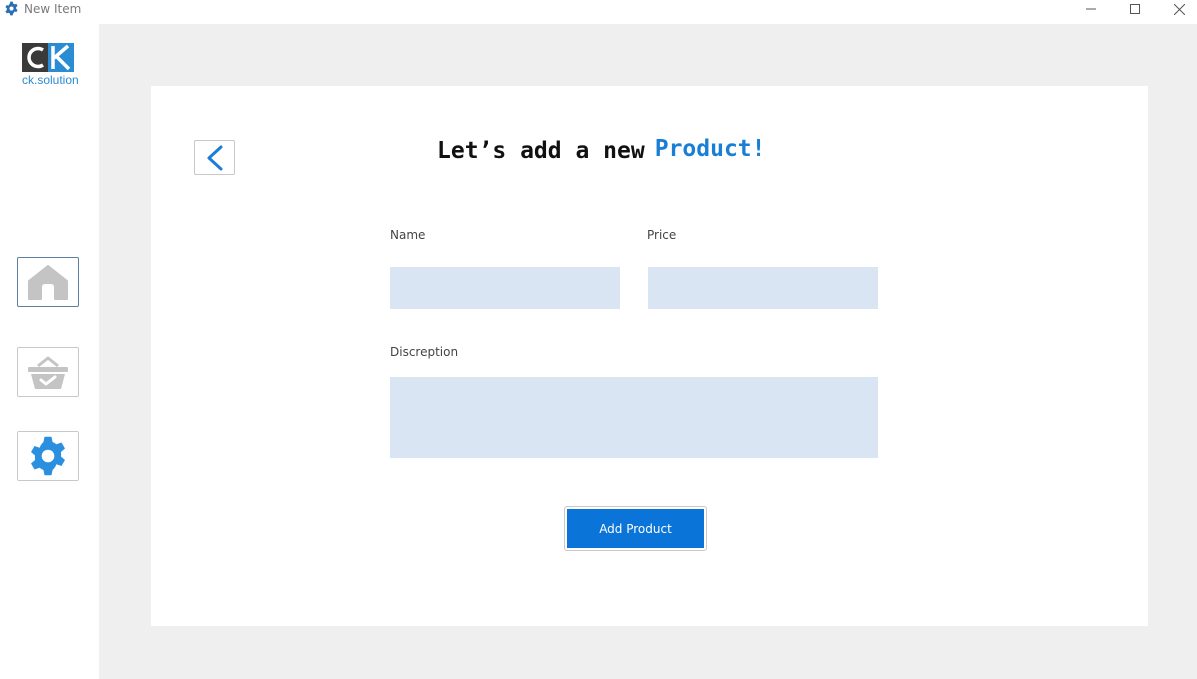 This screenshot has height=679, width=1197. I want to click on page-title-main: Let’s add a new, so click(541, 151).